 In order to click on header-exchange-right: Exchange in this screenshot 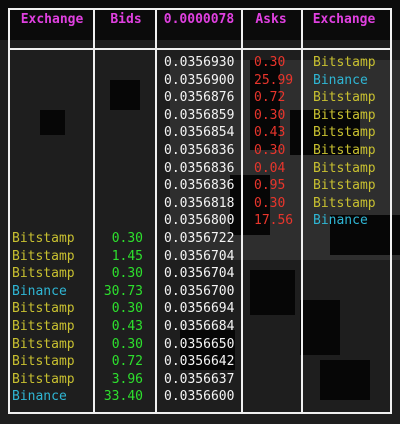, I will do `click(344, 19)`.